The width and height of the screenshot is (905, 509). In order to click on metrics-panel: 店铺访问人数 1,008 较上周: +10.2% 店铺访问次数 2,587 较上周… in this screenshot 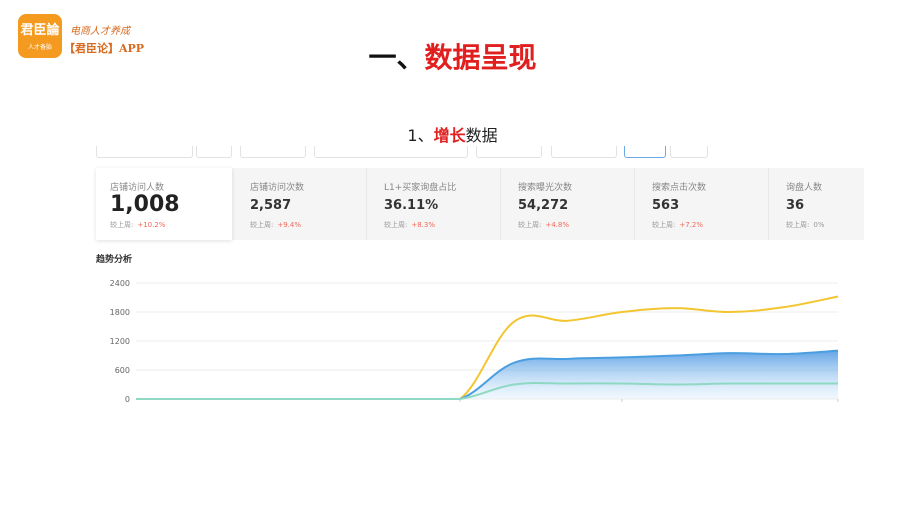, I will do `click(480, 204)`.